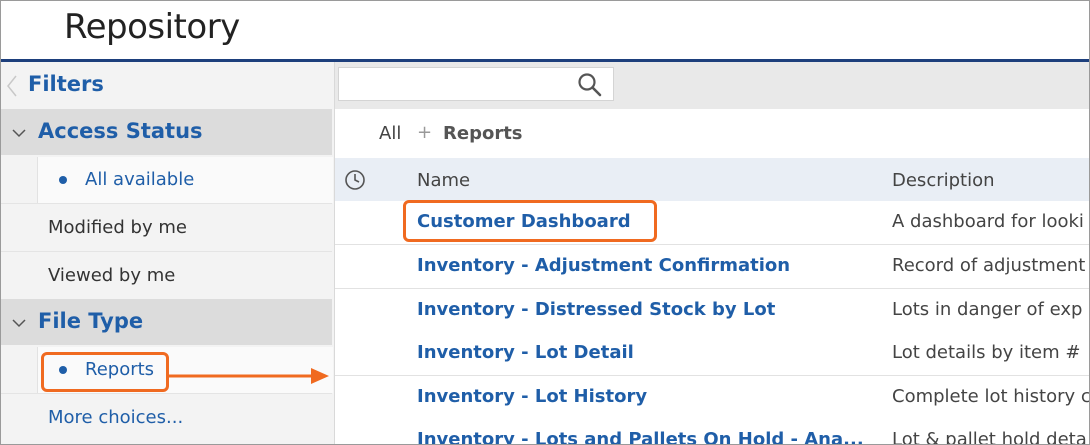 The width and height of the screenshot is (1090, 445). Describe the element at coordinates (140, 179) in the screenshot. I see `filter-option-label: All available` at that location.